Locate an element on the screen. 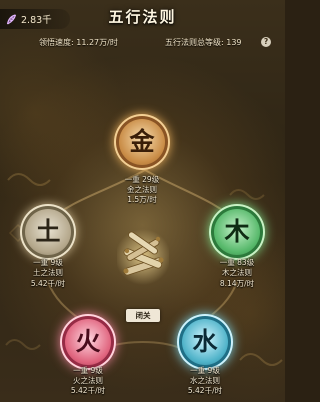  breakthrough-button: 闭关 is located at coordinates (143, 315).